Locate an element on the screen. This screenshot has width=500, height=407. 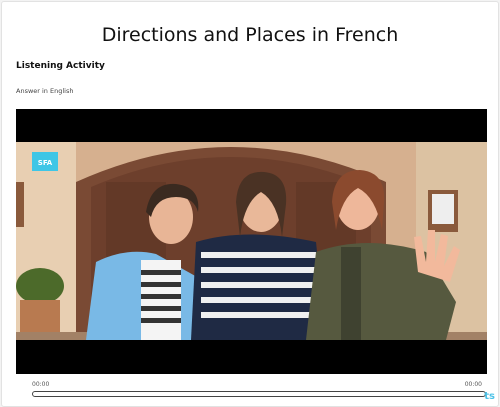
plant is located at coordinates (40, 286).